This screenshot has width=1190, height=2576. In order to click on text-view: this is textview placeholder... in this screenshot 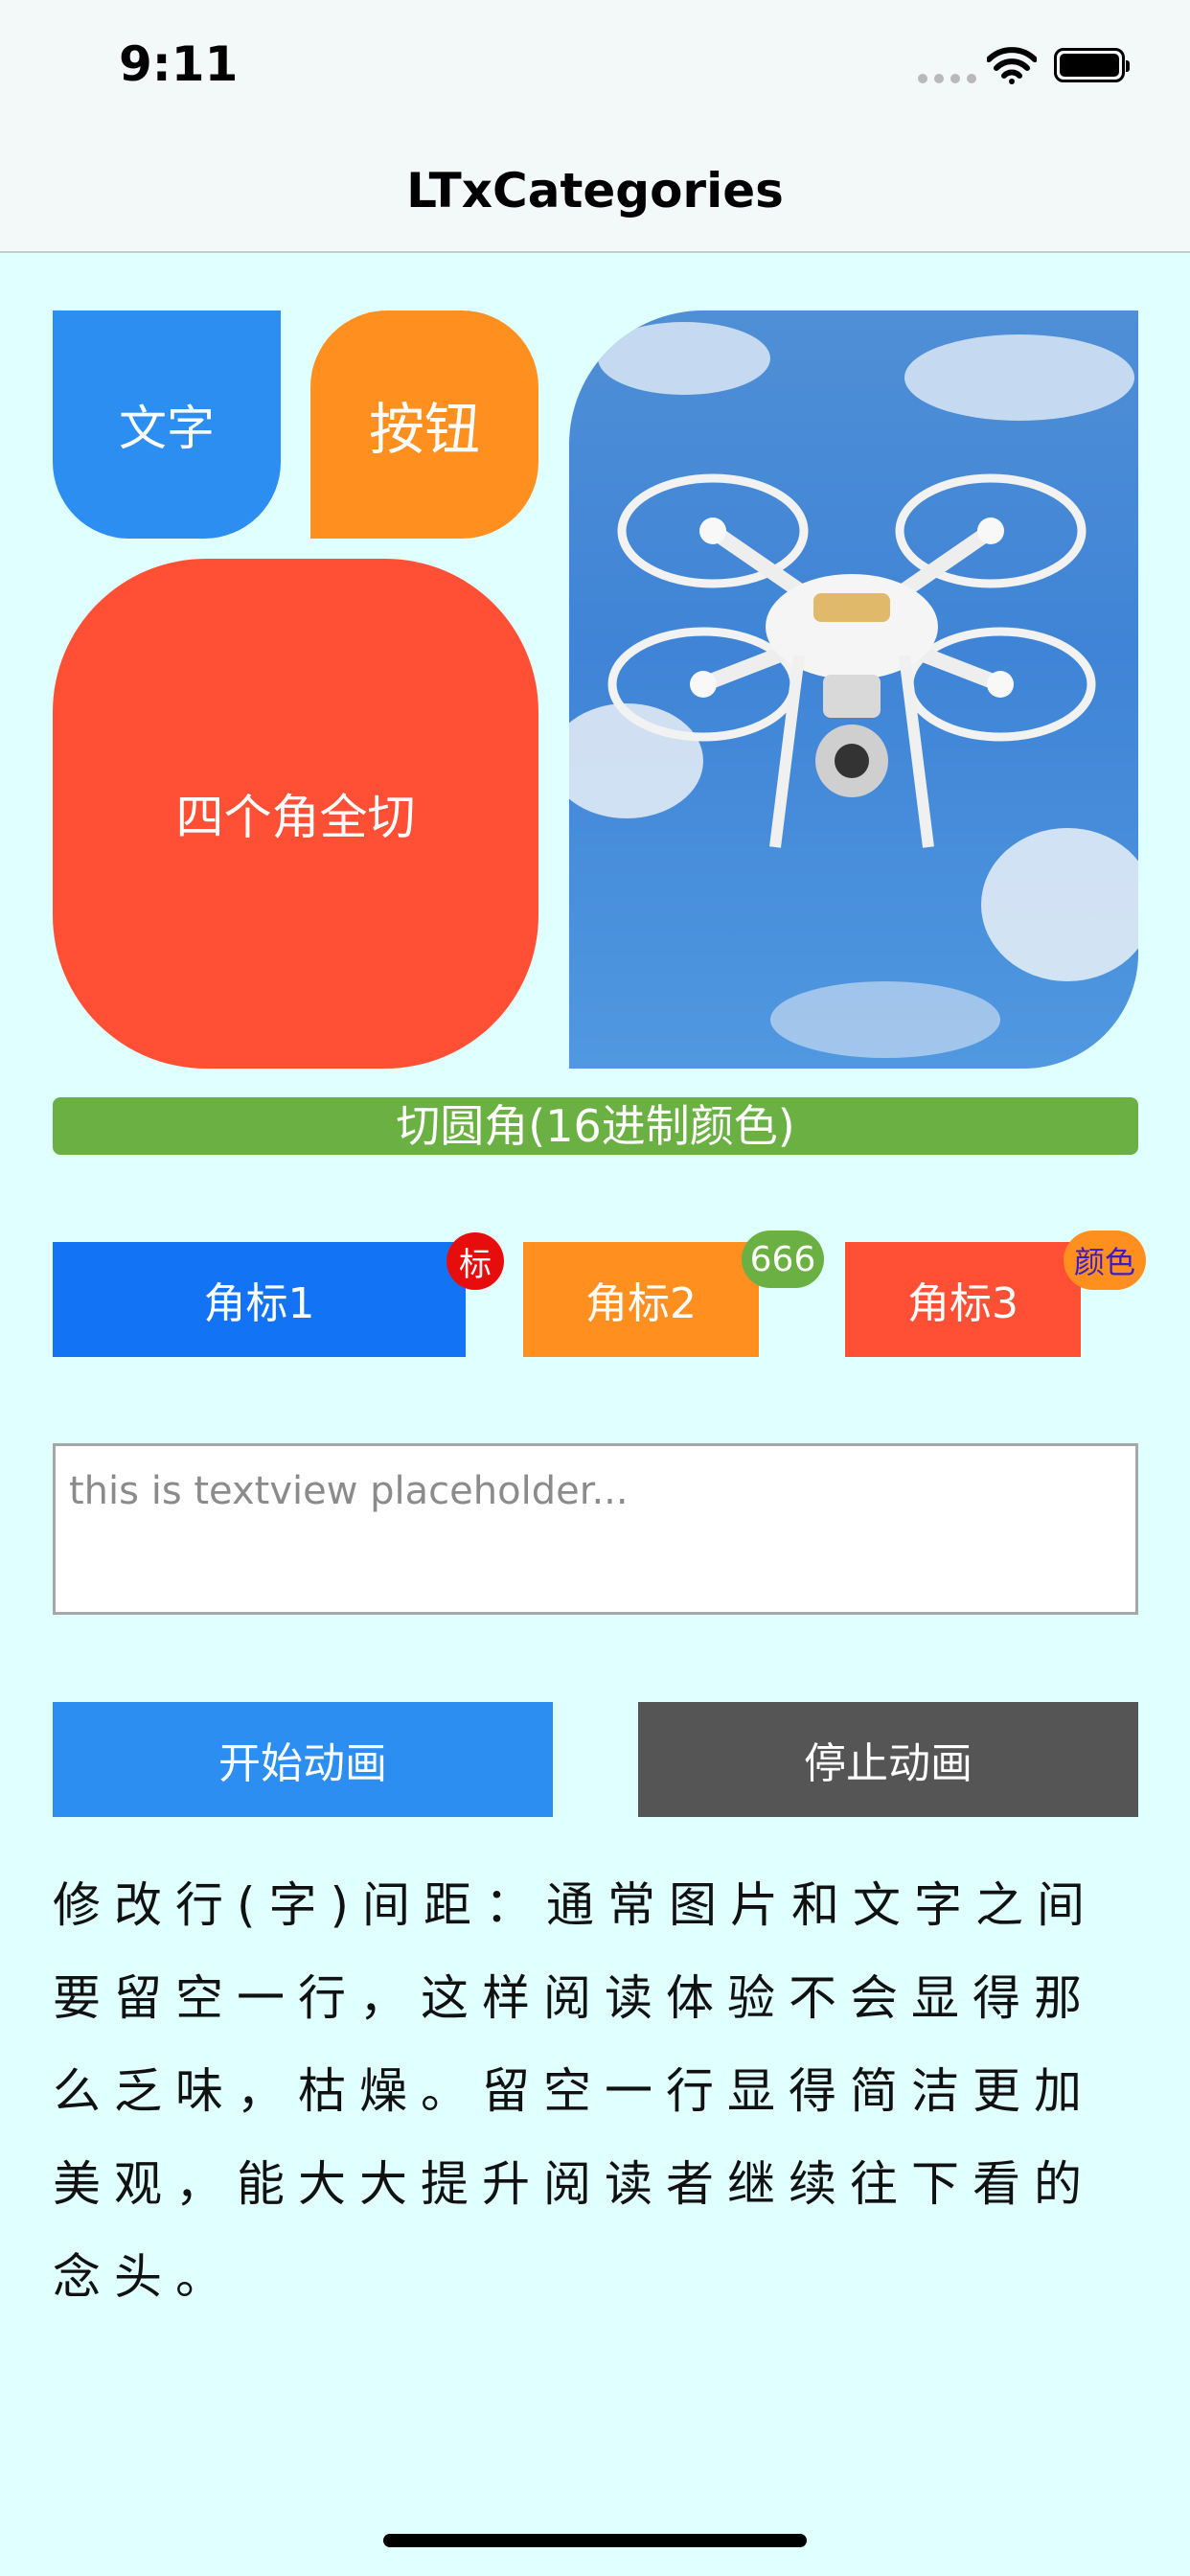, I will do `click(595, 1529)`.